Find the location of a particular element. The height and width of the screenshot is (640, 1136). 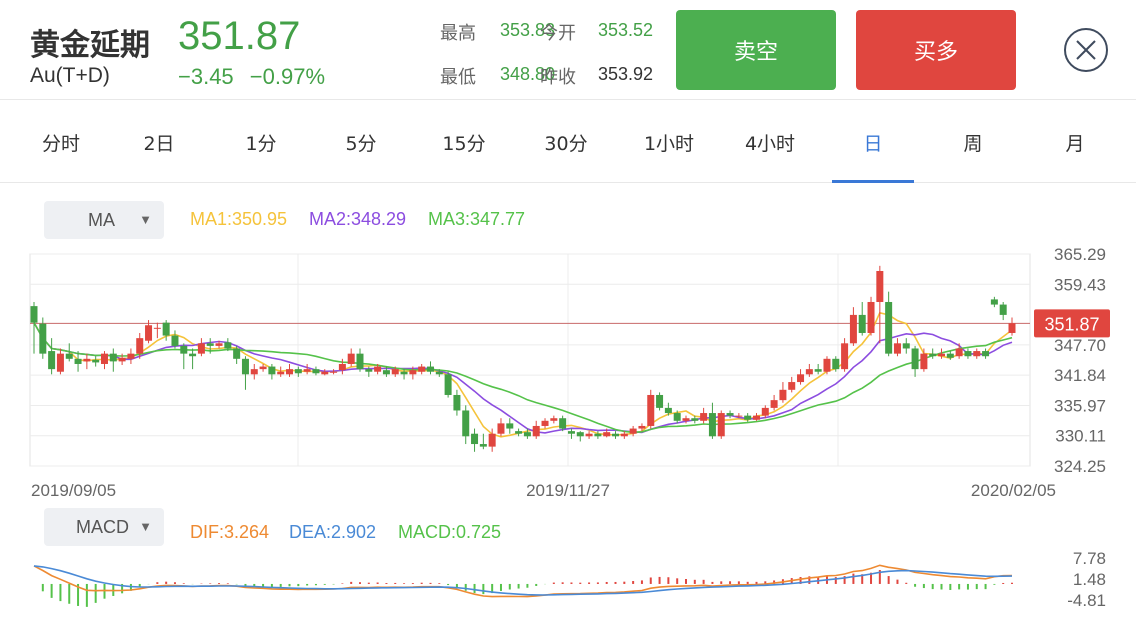

tab-intraday: 分时 is located at coordinates (61, 142).